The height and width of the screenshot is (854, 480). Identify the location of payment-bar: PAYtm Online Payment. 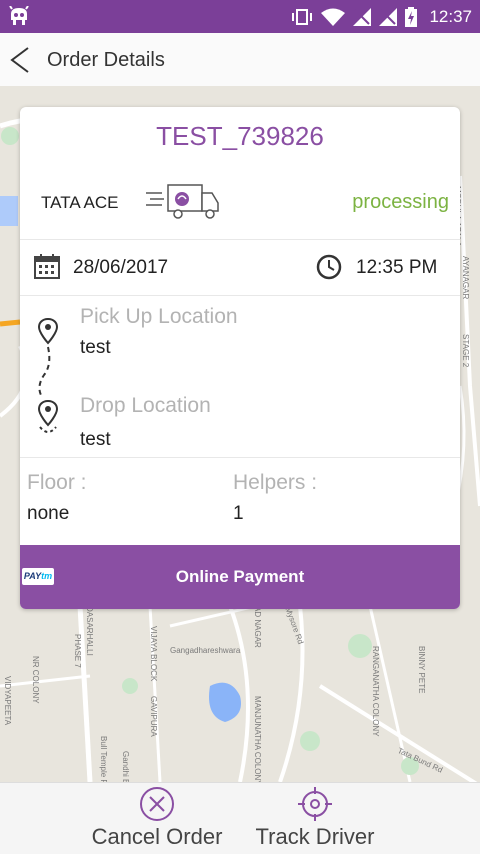
(240, 577).